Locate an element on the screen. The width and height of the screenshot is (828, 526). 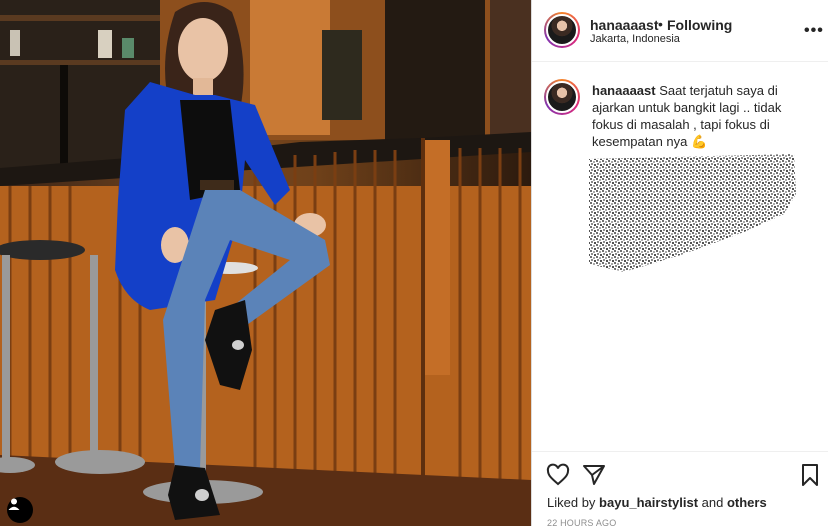
post-timestamp: 22 HOURS AGO is located at coordinates (581, 522).